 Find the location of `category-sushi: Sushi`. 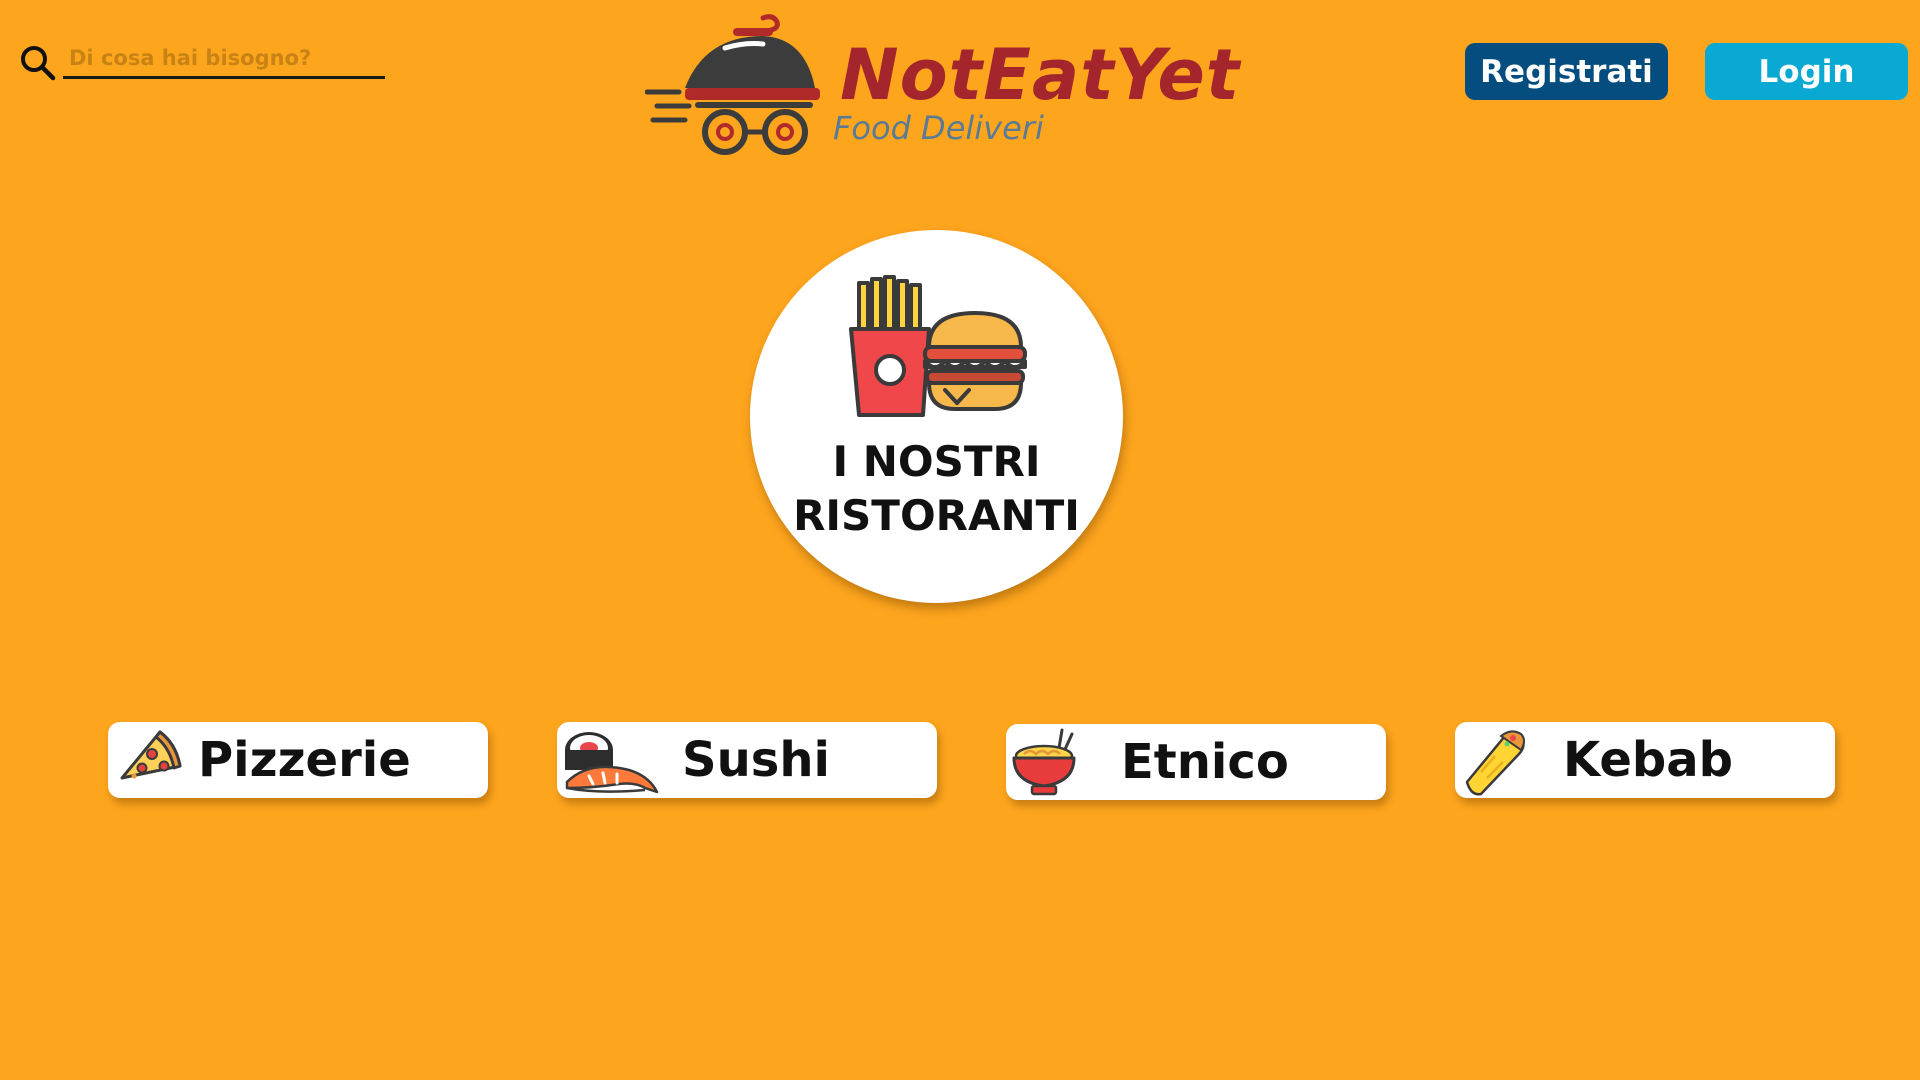

category-sushi: Sushi is located at coordinates (747, 760).